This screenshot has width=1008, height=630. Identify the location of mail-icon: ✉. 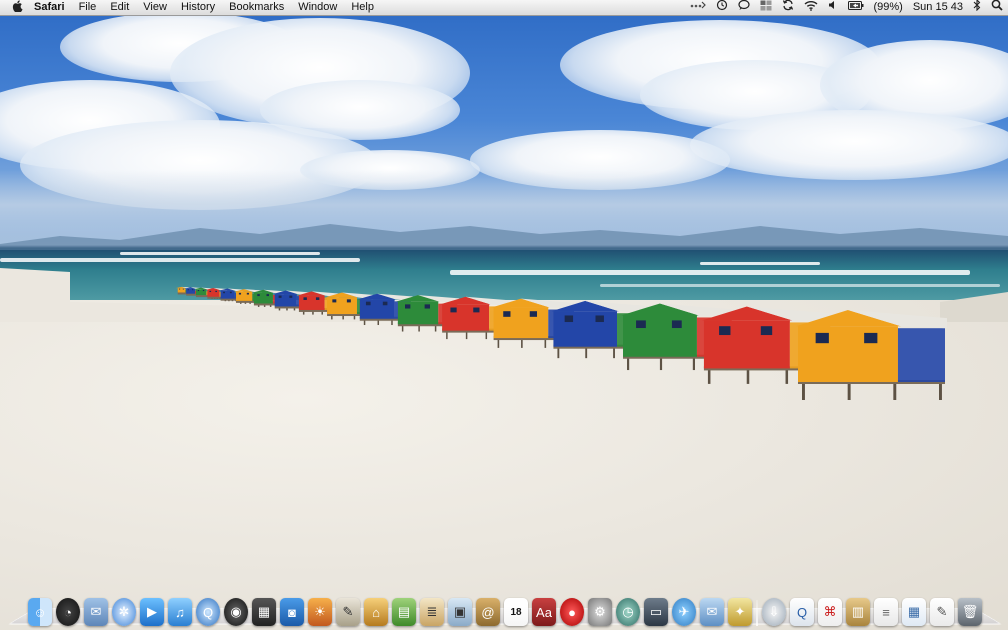
(96, 612).